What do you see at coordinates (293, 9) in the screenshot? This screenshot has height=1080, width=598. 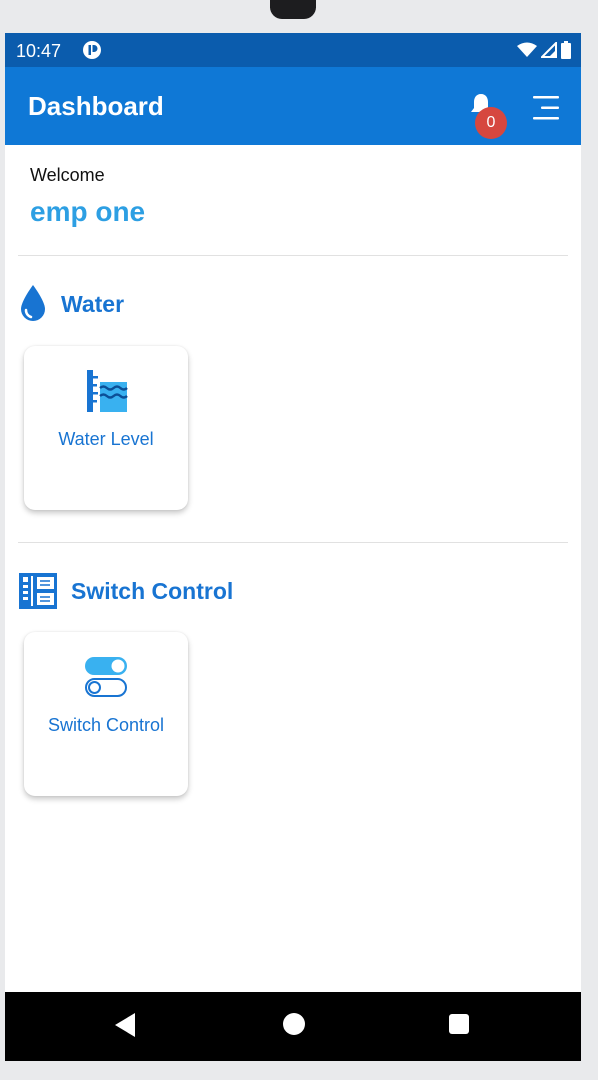 I see `camera-notch` at bounding box center [293, 9].